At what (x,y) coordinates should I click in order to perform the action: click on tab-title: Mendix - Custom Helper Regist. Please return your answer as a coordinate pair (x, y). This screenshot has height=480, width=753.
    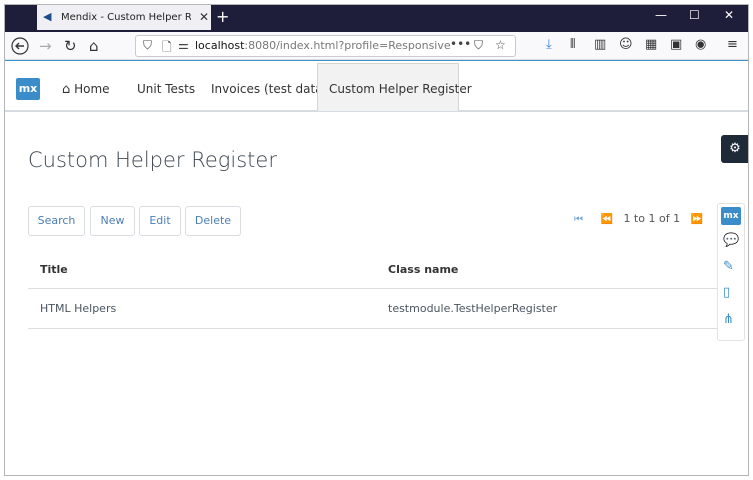
    Looking at the image, I should click on (126, 17).